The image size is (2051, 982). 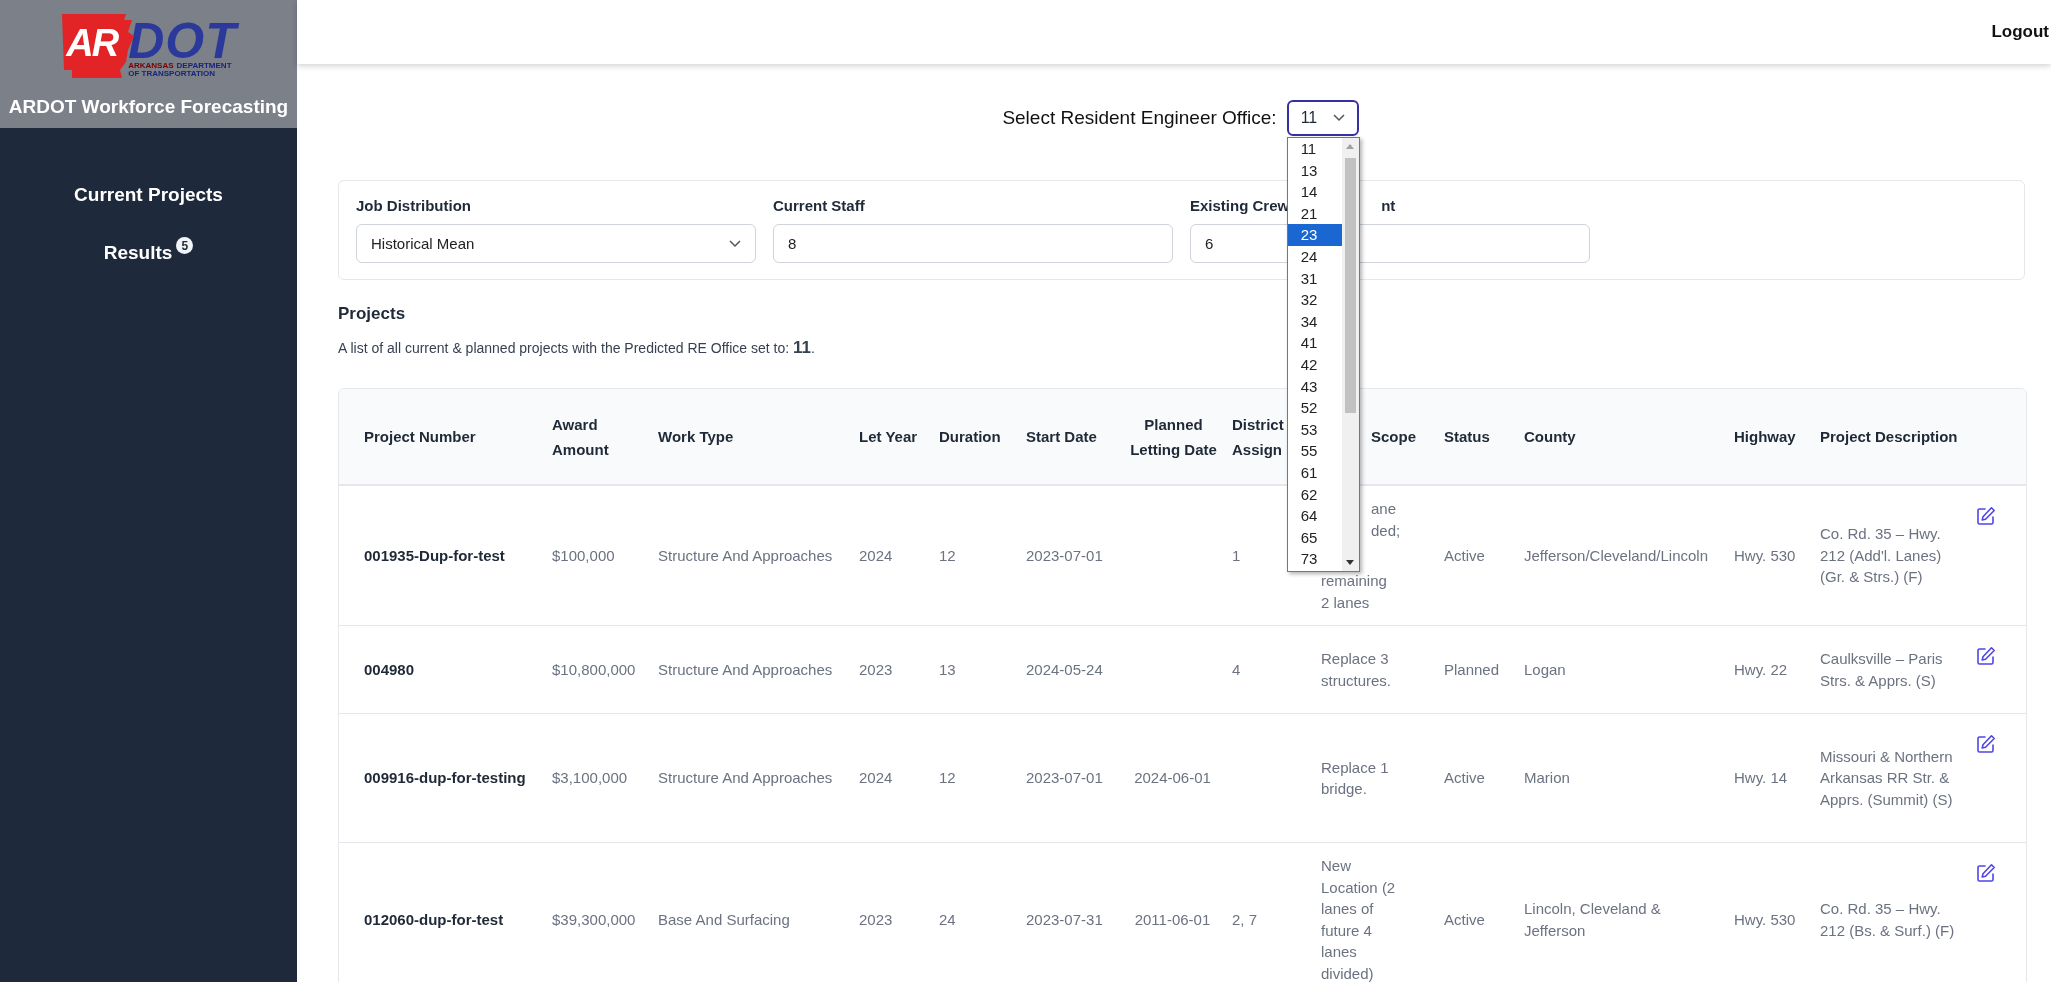 I want to click on dropdown-option: 73, so click(x=1314, y=559).